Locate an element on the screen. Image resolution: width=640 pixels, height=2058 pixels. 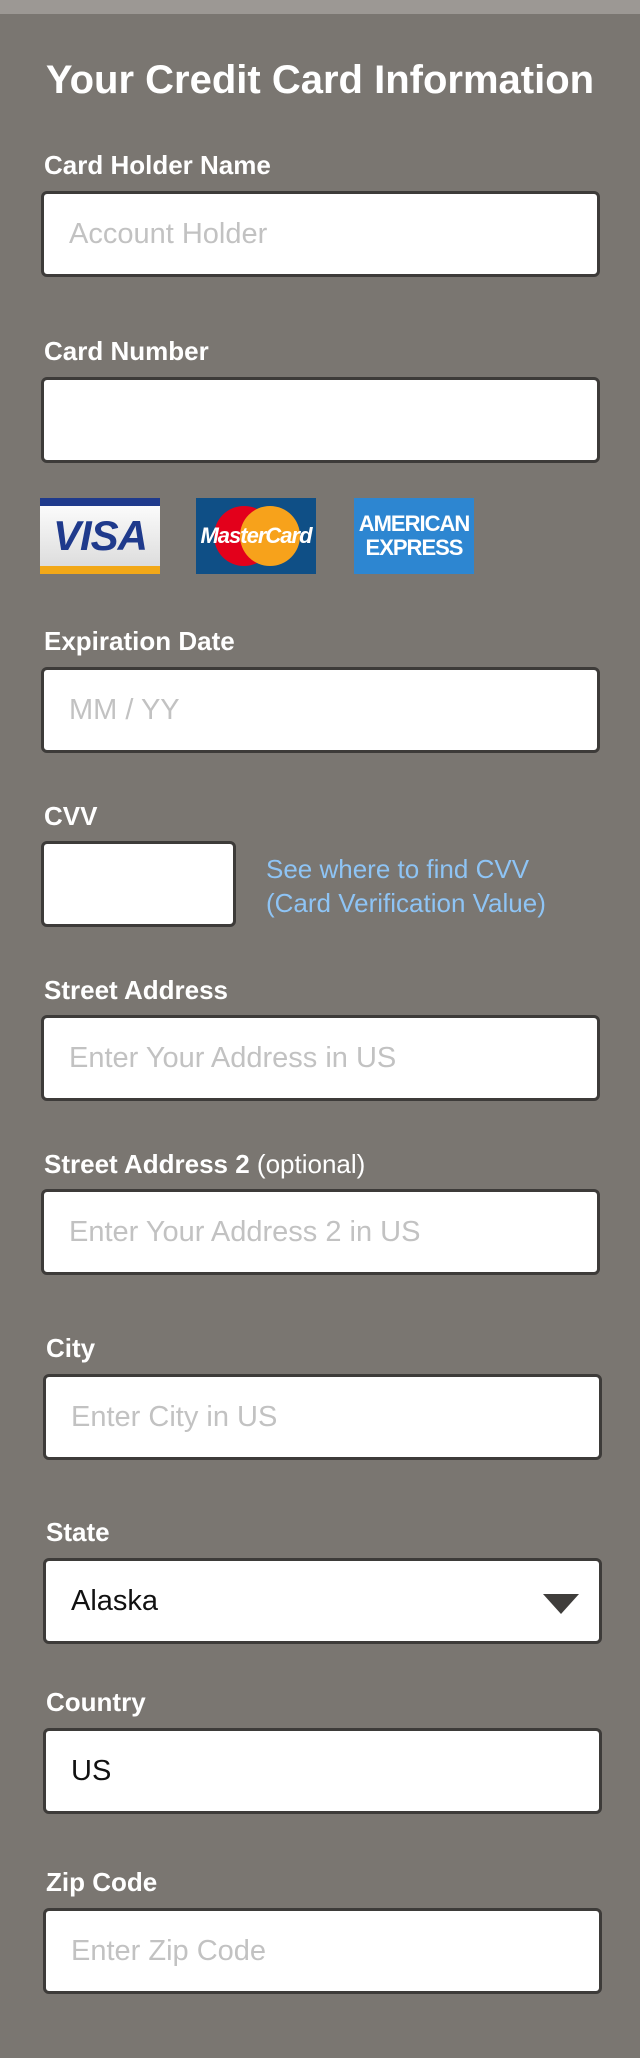
visa-logo: VISA is located at coordinates (100, 536).